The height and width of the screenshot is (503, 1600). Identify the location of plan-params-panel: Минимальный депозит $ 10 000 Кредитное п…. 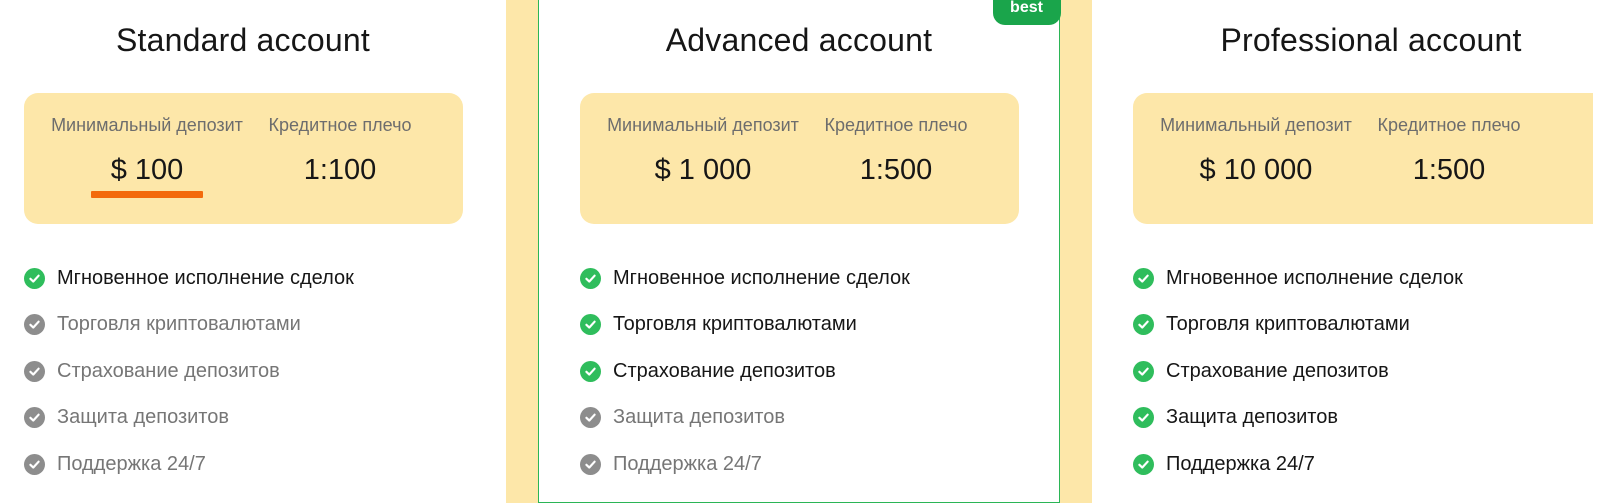
(1363, 158).